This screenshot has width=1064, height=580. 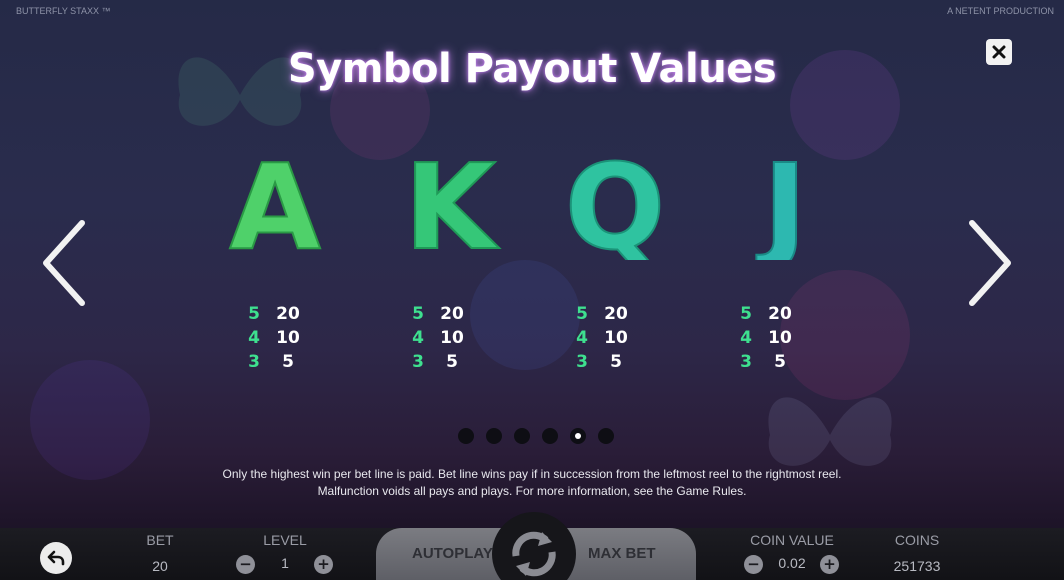 I want to click on close-button, so click(x=999, y=52).